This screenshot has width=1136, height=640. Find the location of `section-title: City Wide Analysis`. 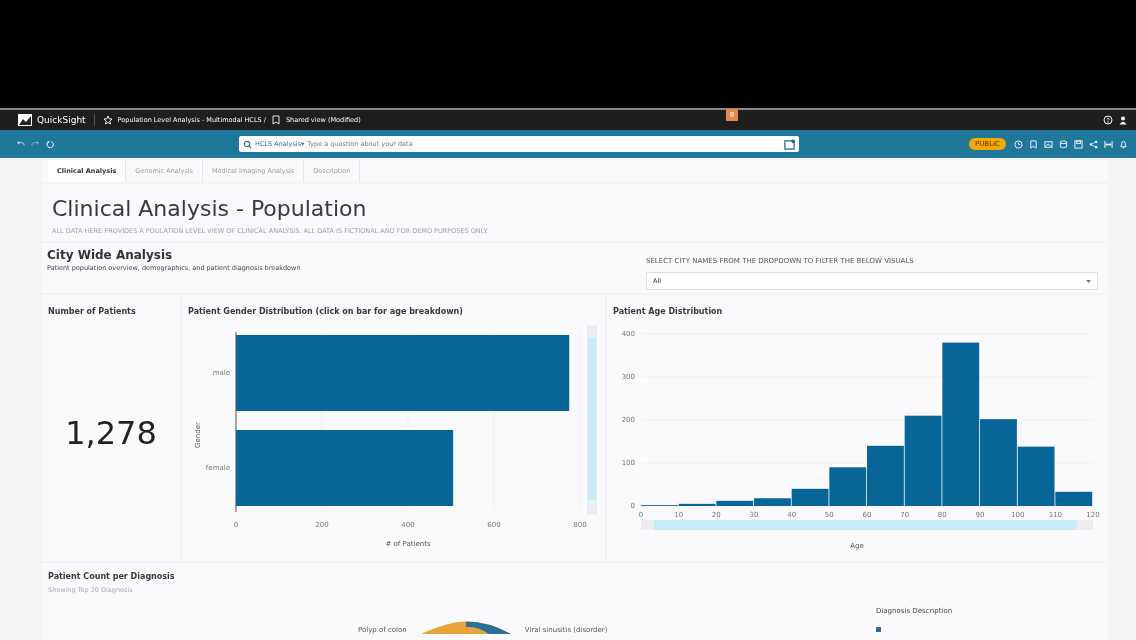

section-title: City Wide Analysis is located at coordinates (110, 255).